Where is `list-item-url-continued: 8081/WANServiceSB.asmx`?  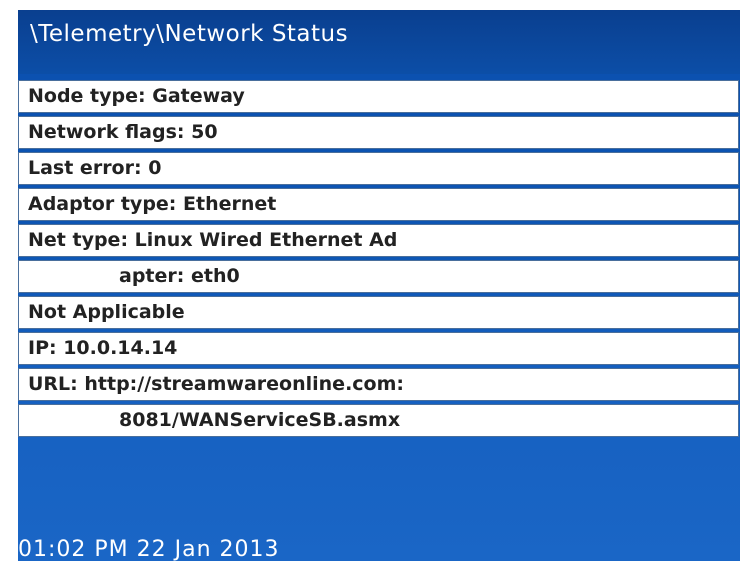 list-item-url-continued: 8081/WANServiceSB.asmx is located at coordinates (378, 420).